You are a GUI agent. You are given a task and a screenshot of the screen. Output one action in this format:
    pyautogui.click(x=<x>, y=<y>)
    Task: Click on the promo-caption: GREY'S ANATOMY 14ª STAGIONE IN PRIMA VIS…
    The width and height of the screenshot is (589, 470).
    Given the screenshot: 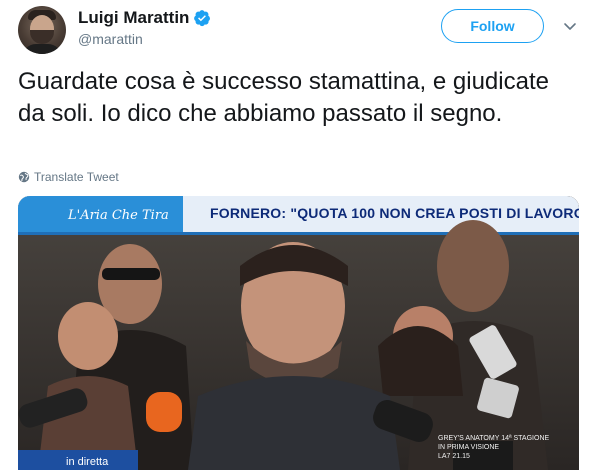 What is the action you would take?
    pyautogui.click(x=493, y=447)
    